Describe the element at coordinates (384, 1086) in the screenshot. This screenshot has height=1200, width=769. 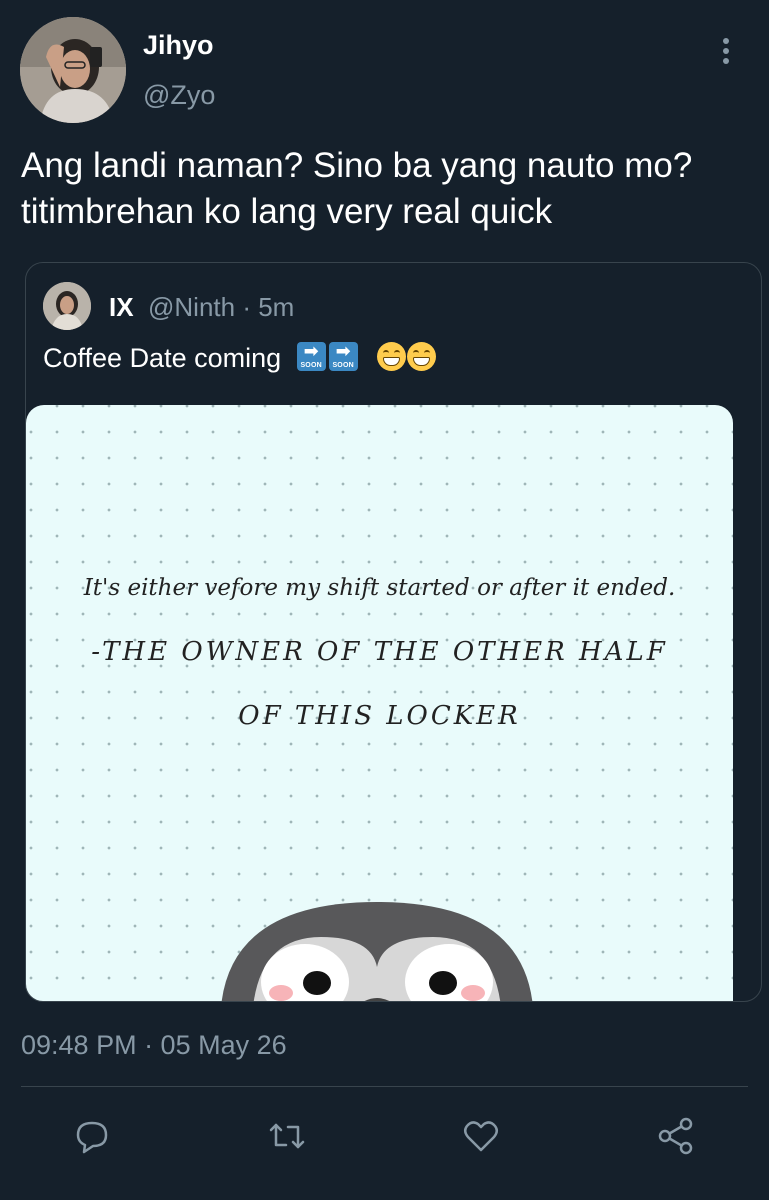
I see `divider` at that location.